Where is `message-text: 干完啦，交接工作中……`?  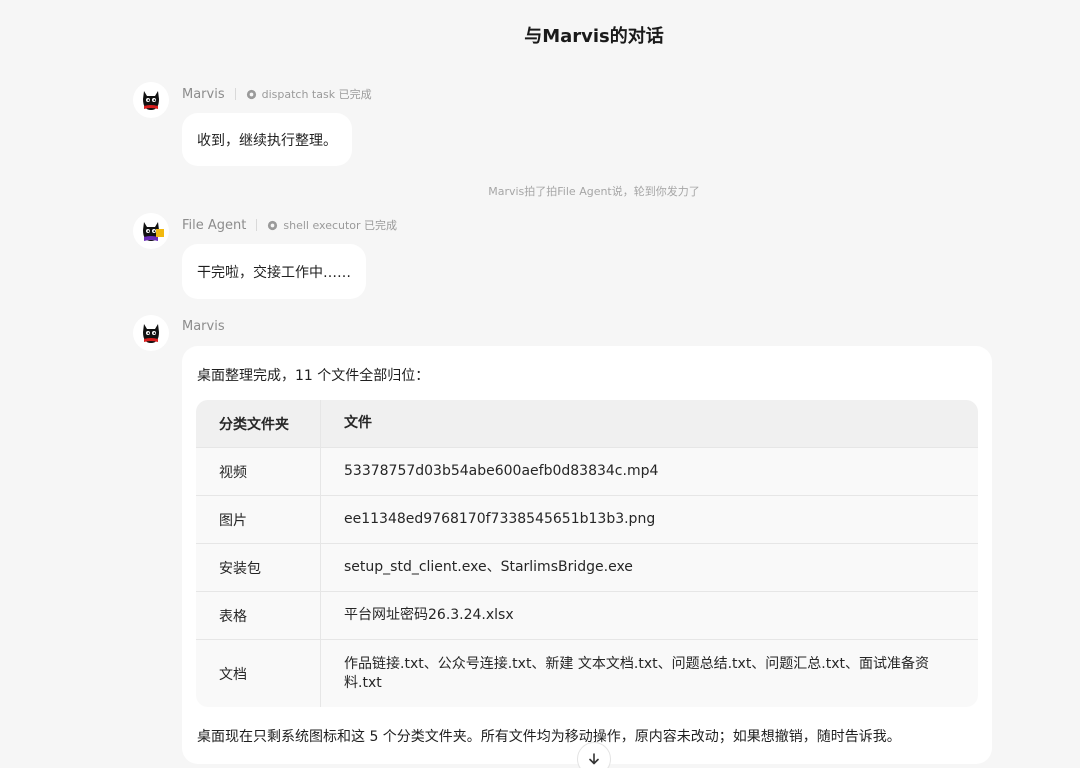
message-text: 干完啦，交接工作中…… is located at coordinates (274, 272).